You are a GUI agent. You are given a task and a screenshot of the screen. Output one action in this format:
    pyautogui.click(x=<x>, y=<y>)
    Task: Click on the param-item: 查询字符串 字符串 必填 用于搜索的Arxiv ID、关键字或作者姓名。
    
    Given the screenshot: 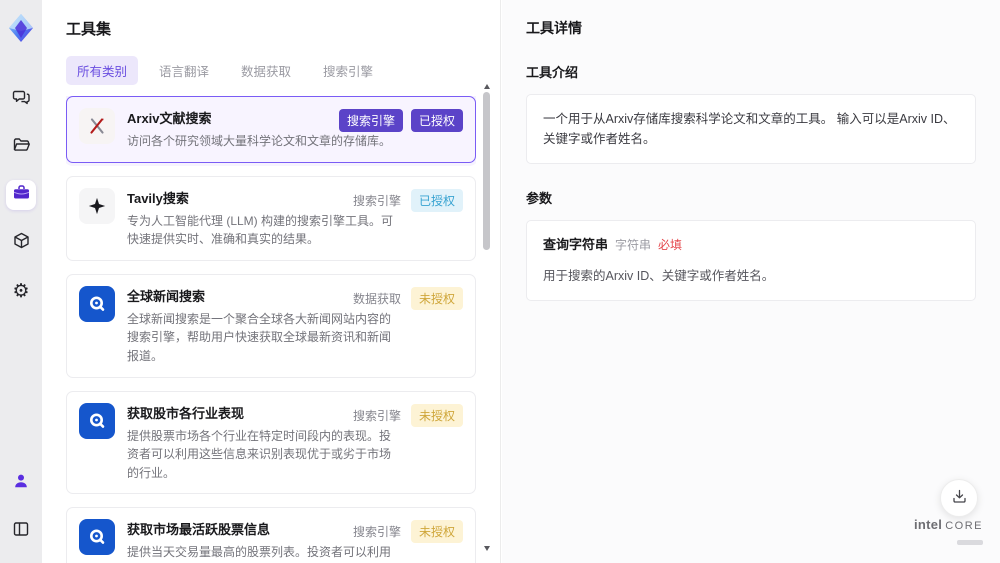 What is the action you would take?
    pyautogui.click(x=751, y=260)
    